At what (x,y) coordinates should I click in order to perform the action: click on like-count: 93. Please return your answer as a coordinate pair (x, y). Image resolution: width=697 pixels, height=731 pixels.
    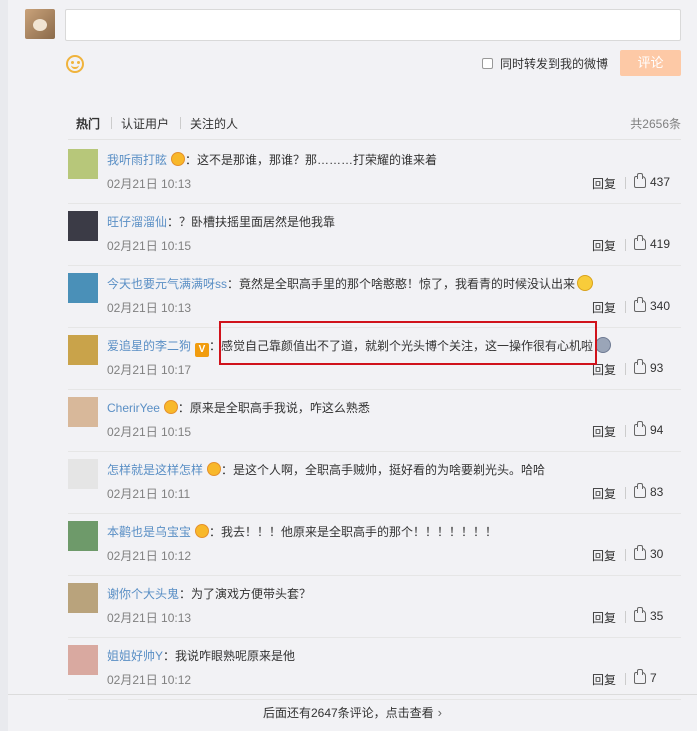
    Looking at the image, I should click on (657, 368).